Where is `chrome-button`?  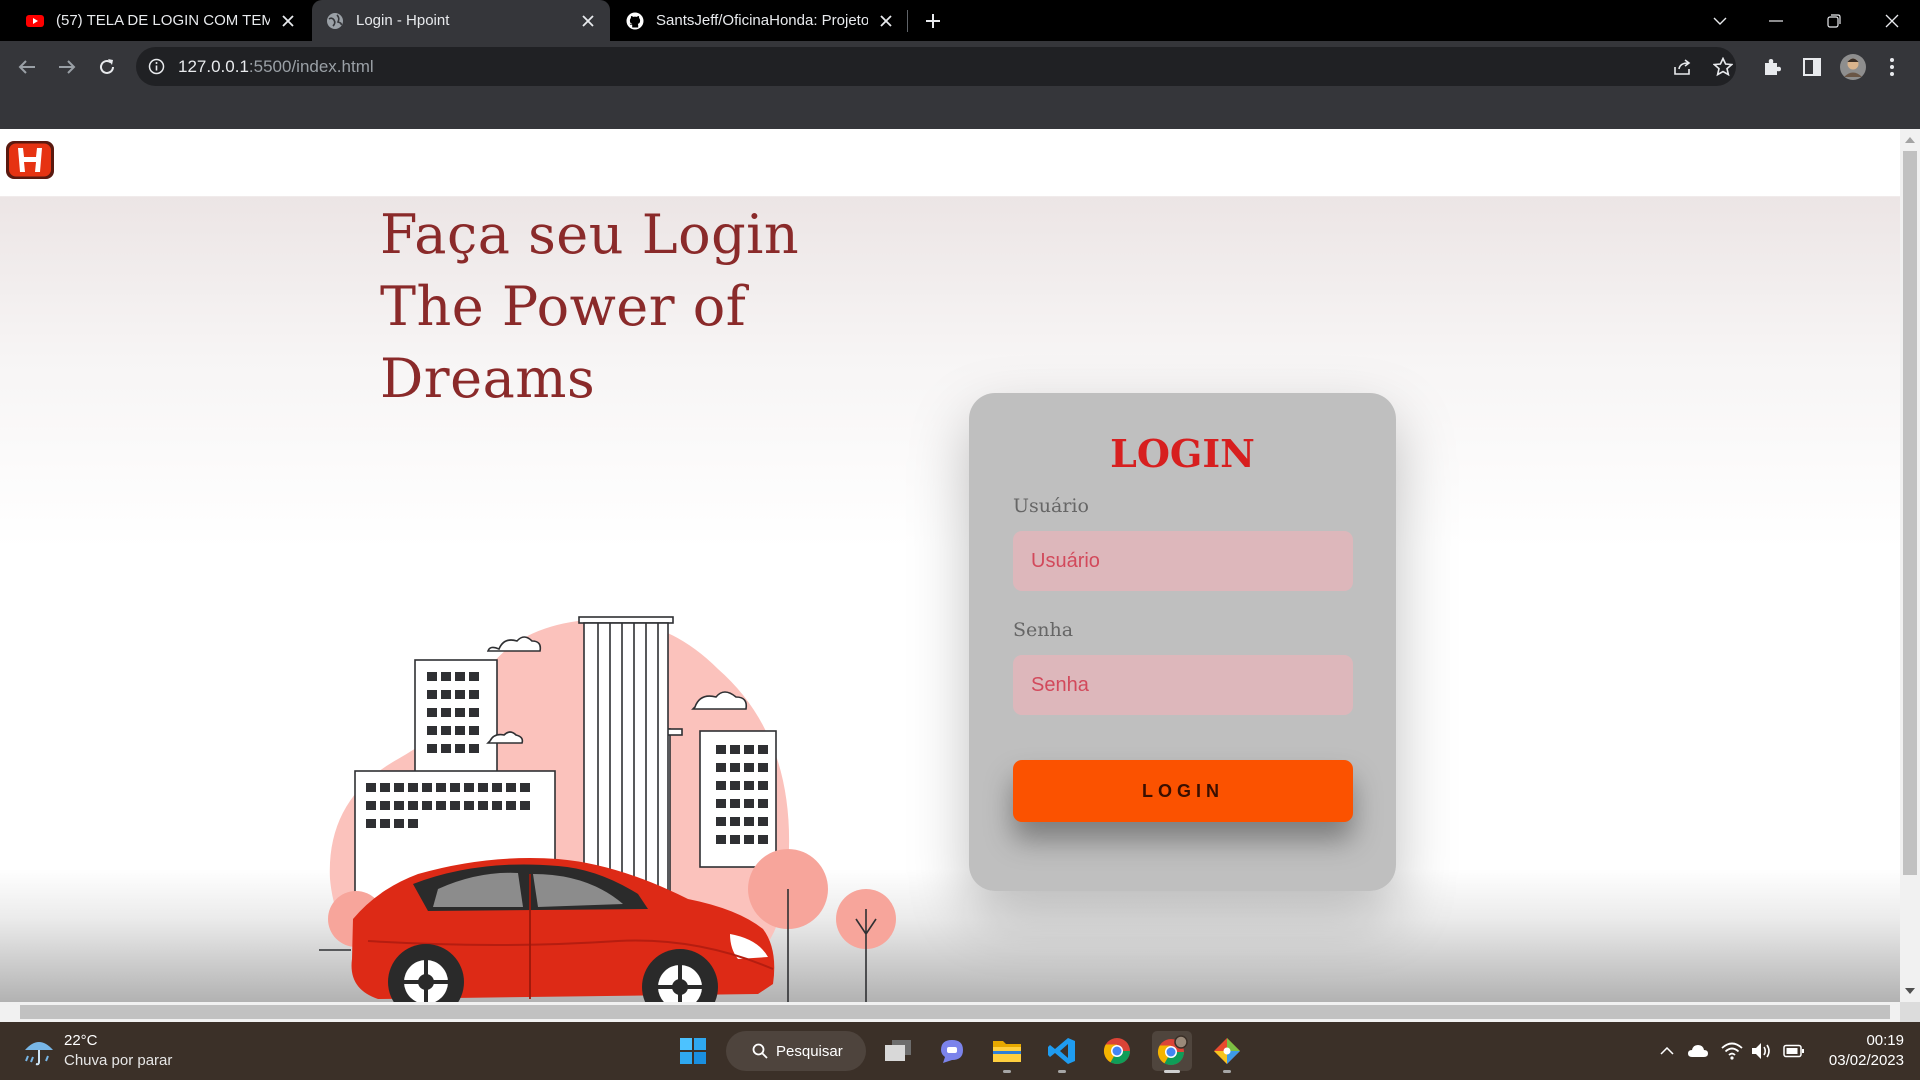
chrome-button is located at coordinates (1117, 1051).